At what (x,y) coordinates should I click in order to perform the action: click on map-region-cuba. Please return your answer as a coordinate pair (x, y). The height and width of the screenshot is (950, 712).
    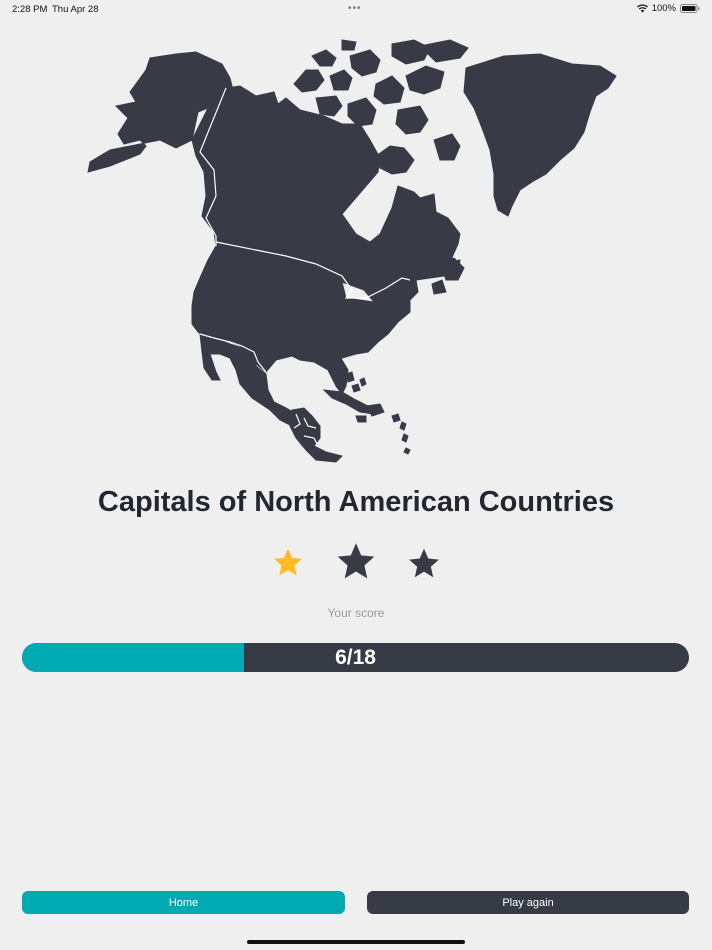
    Looking at the image, I should click on (349, 402).